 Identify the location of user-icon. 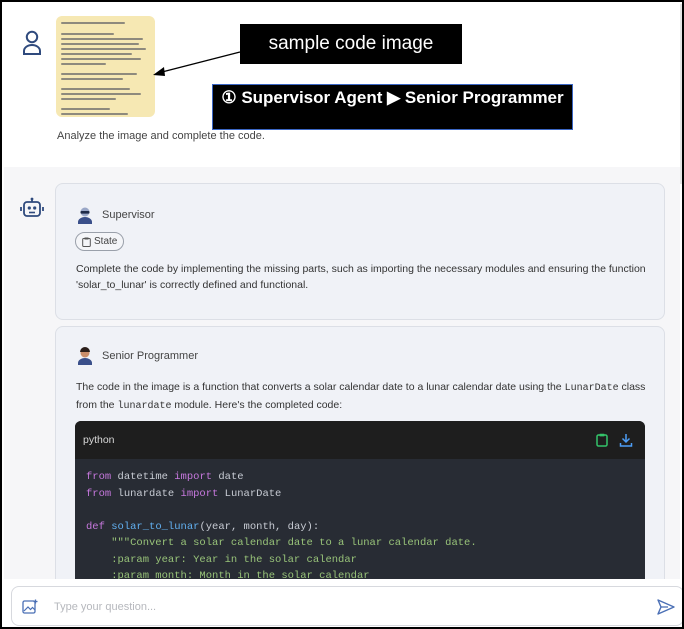
(32, 42).